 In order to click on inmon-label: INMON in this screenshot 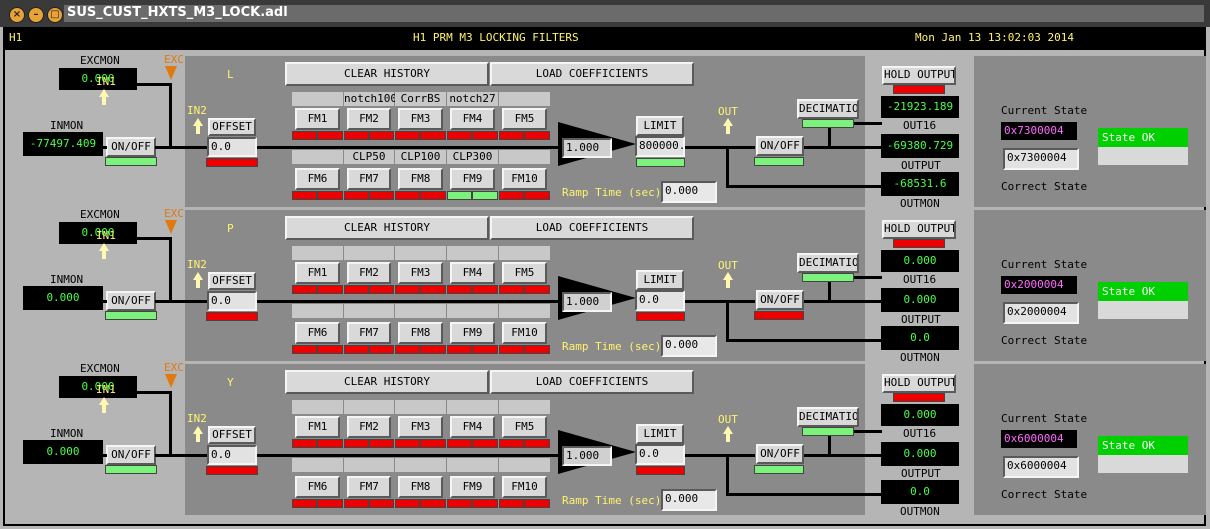, I will do `click(67, 433)`.